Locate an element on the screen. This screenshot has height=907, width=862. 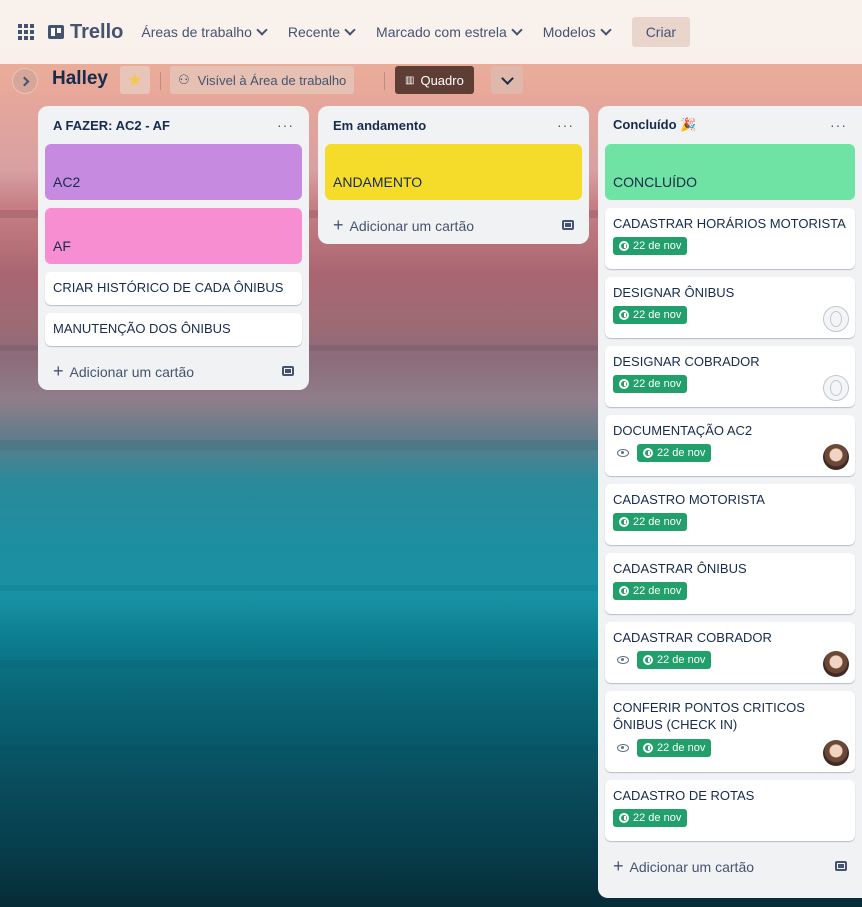
card: MANUTENÇÃO DOS ÔNIBUS is located at coordinates (173, 329).